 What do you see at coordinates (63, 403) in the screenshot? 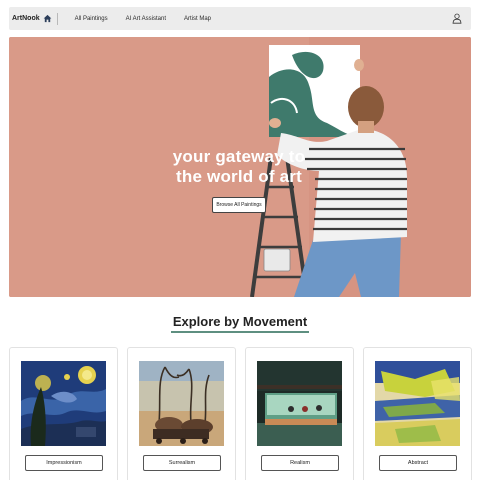
I see `impressionism-painting-thumbnail` at bounding box center [63, 403].